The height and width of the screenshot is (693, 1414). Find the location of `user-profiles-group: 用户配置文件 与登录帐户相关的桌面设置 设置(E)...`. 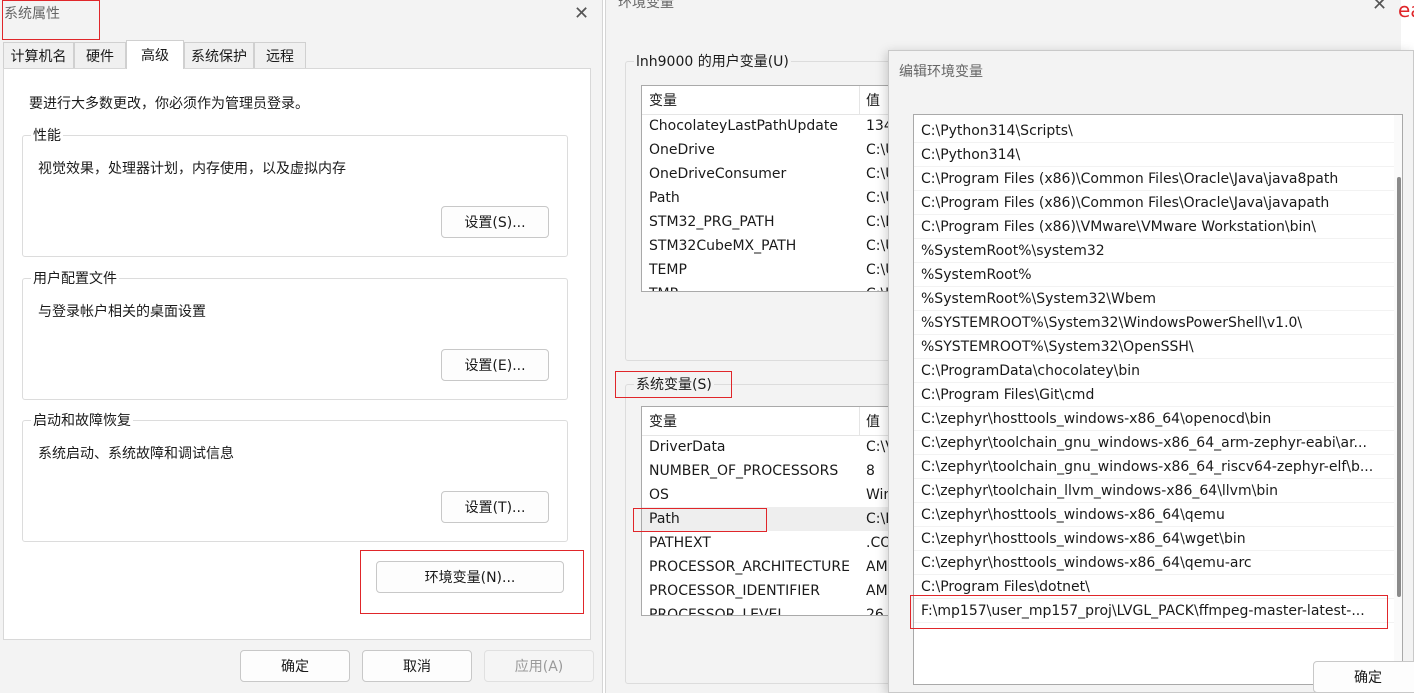

user-profiles-group: 用户配置文件 与登录帐户相关的桌面设置 设置(E)... is located at coordinates (295, 334).